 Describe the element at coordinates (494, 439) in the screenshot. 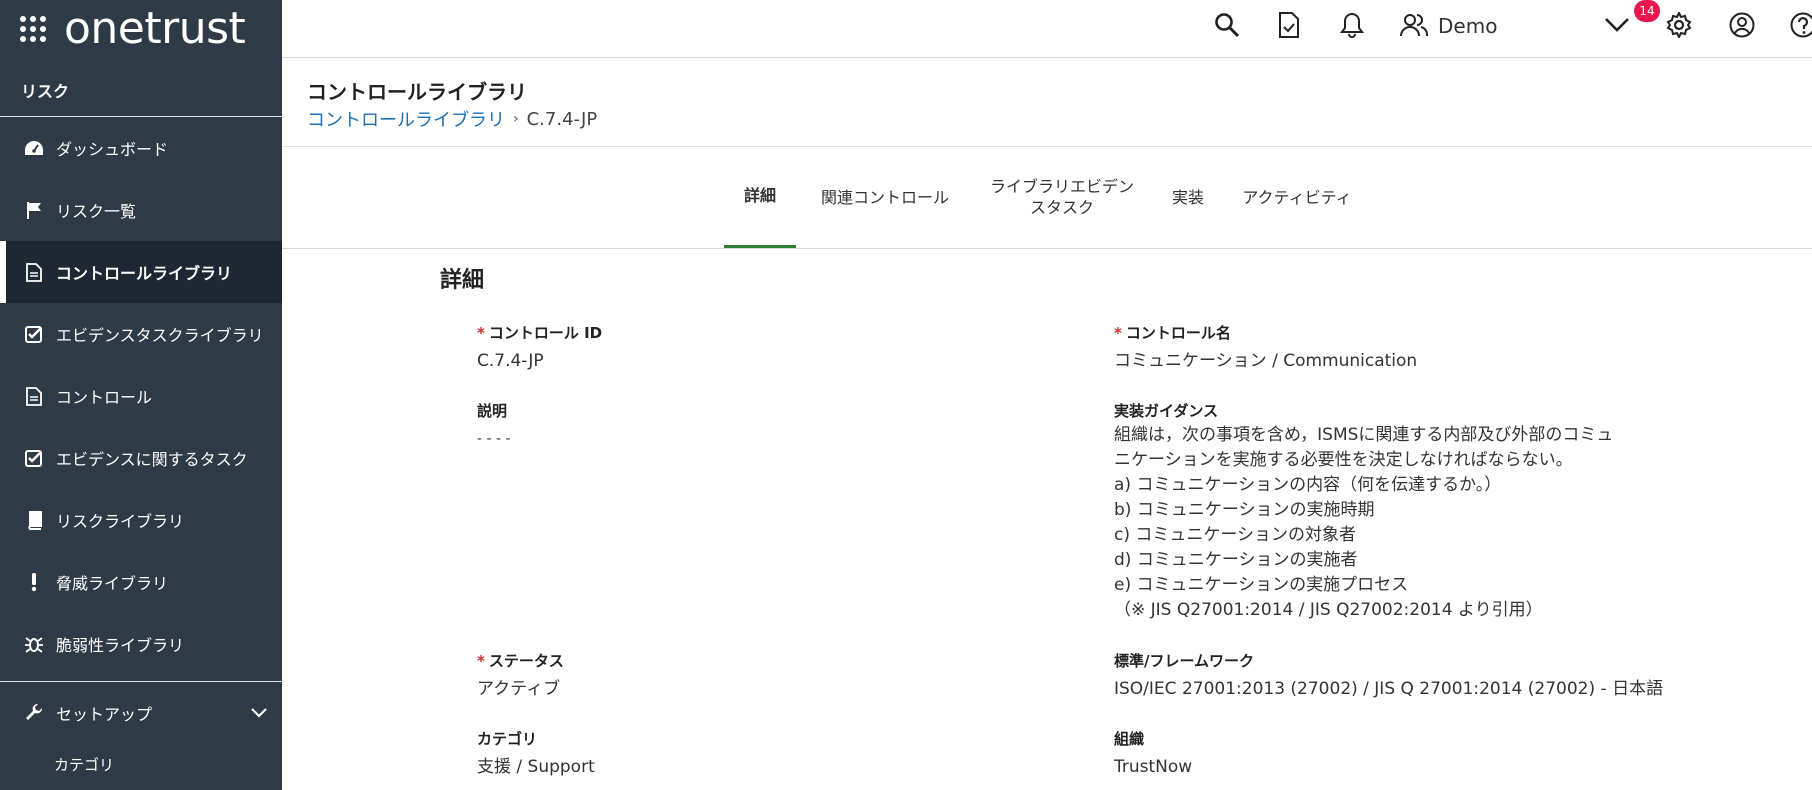

I see `field-value: - - - -` at that location.